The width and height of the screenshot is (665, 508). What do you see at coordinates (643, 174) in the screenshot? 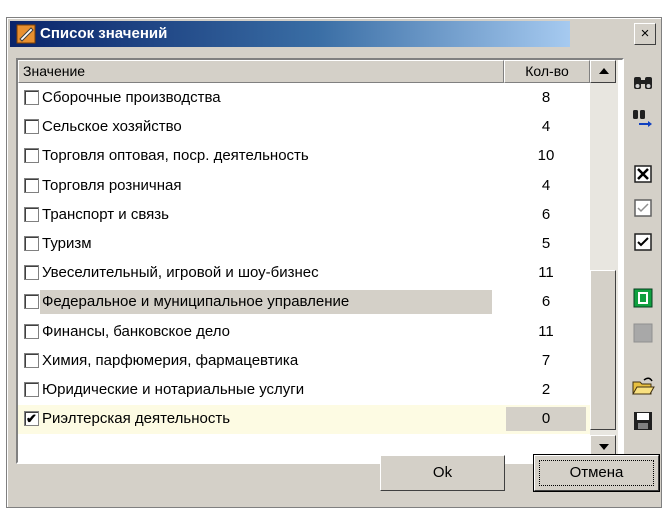
I see `check-all-icon` at bounding box center [643, 174].